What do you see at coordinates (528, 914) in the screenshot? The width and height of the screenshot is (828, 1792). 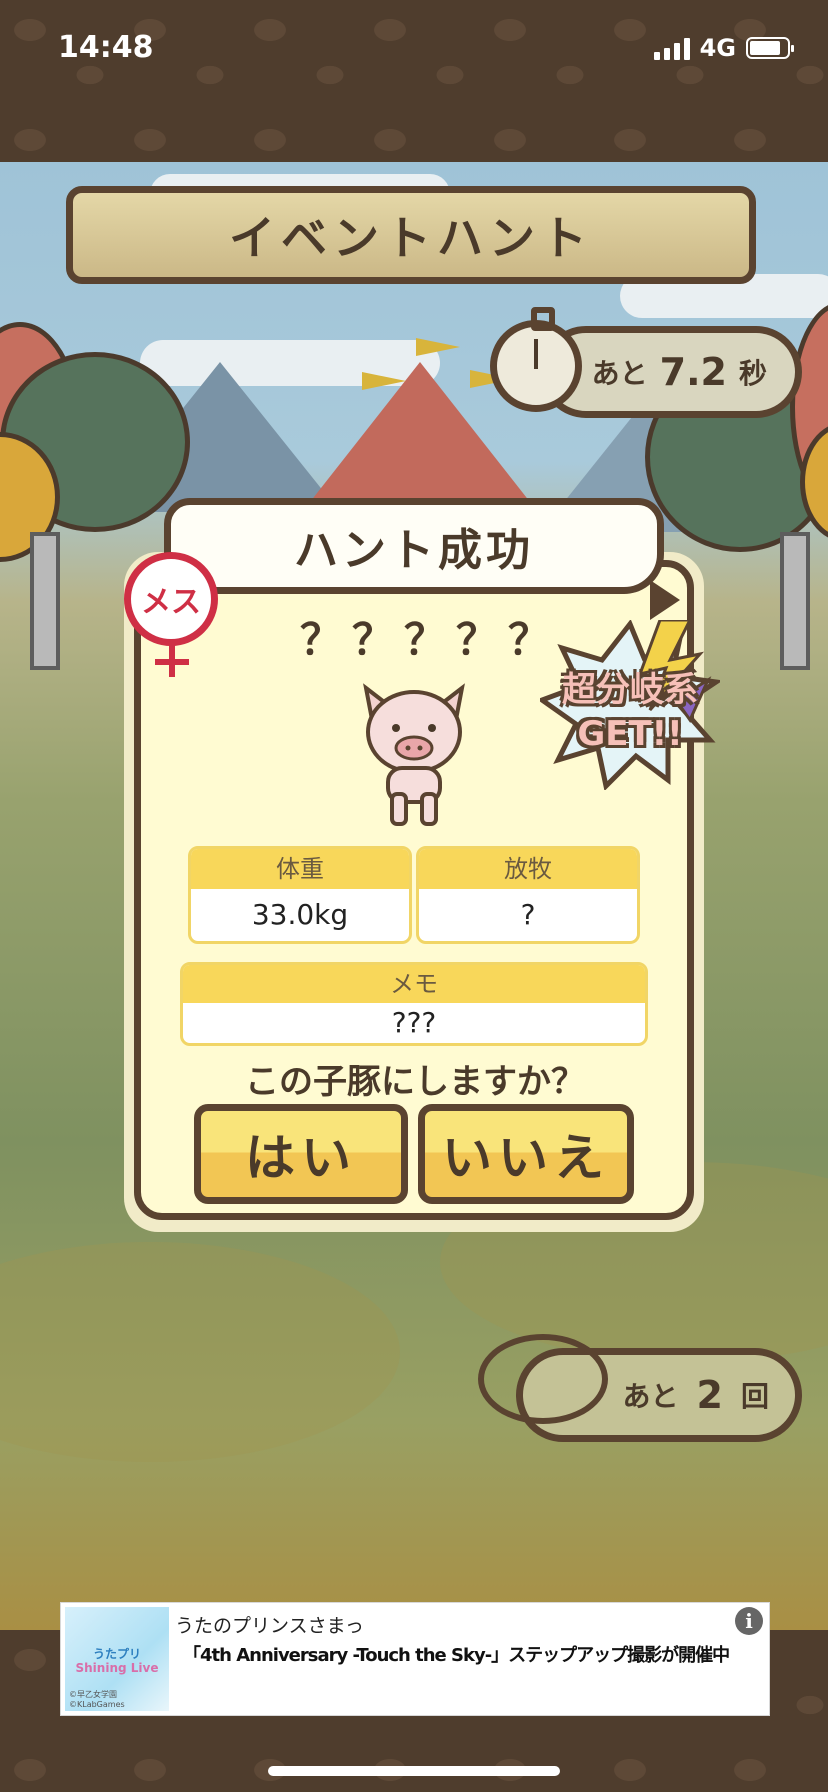 I see `grazing-value: ?` at bounding box center [528, 914].